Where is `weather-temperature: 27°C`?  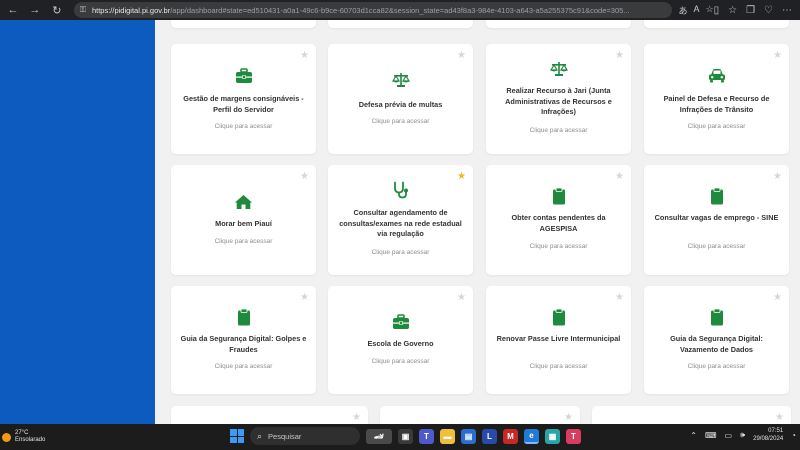
weather-temperature: 27°C is located at coordinates (22, 433).